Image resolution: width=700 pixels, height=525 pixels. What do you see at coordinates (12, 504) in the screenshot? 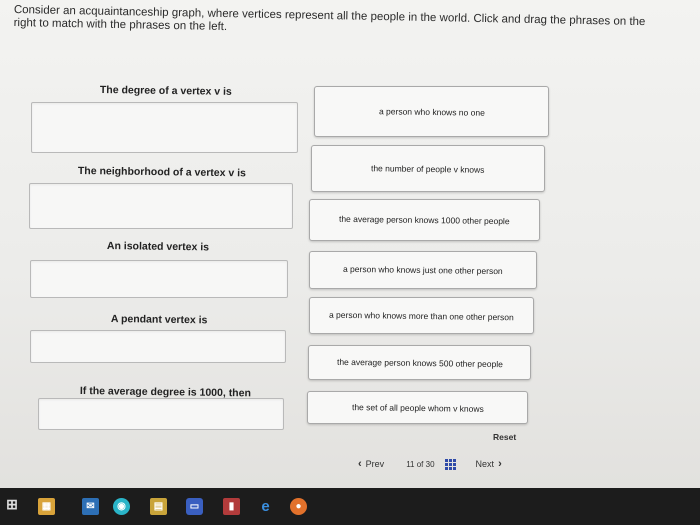
I see `windows-start-icon: ⊞` at bounding box center [12, 504].